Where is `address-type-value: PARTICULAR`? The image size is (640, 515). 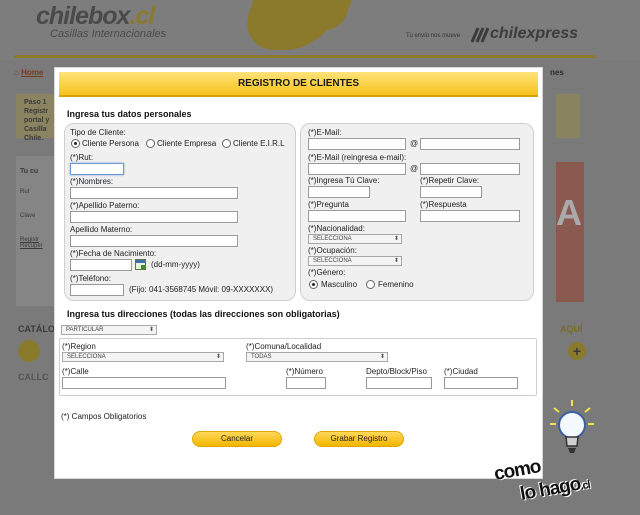 address-type-value: PARTICULAR is located at coordinates (85, 330).